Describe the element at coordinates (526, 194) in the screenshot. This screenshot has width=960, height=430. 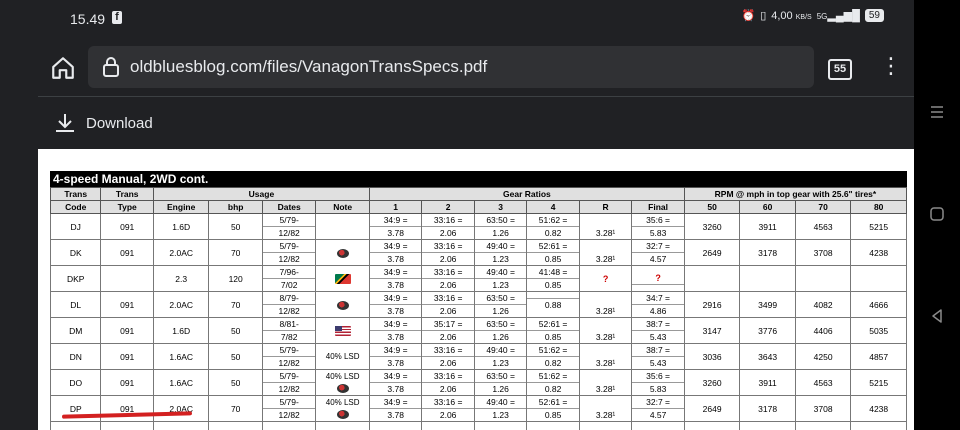
I see `header-gear-ratios: Gear Ratios` at that location.